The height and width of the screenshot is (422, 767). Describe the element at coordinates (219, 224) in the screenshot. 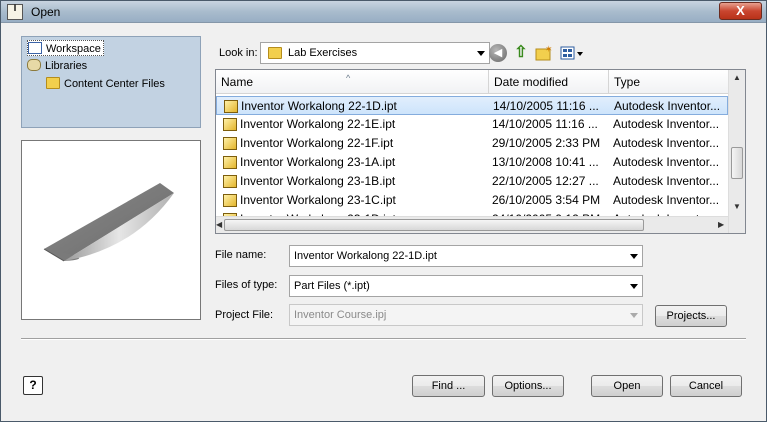

I see `scroll-left-icon: ◀` at that location.